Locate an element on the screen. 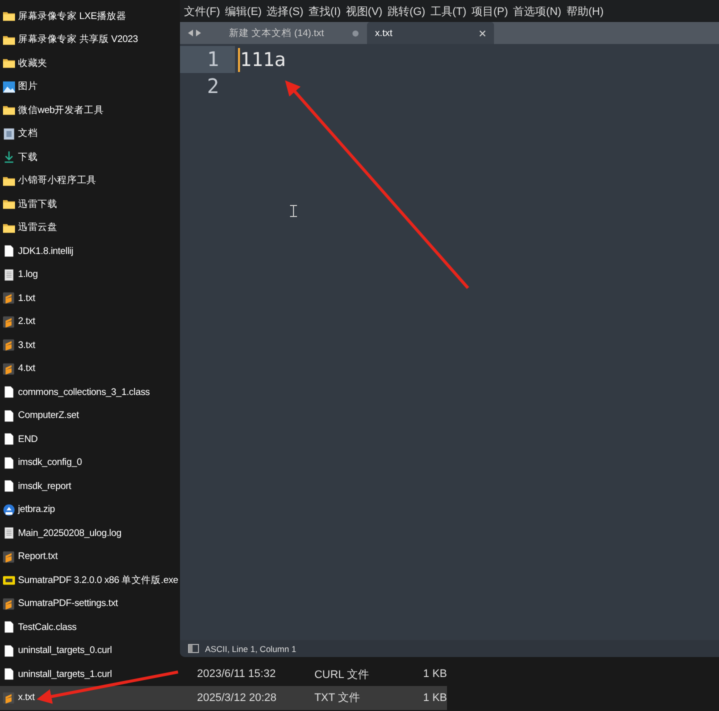 The image size is (719, 711). menu-item: 项目(P) is located at coordinates (491, 11).